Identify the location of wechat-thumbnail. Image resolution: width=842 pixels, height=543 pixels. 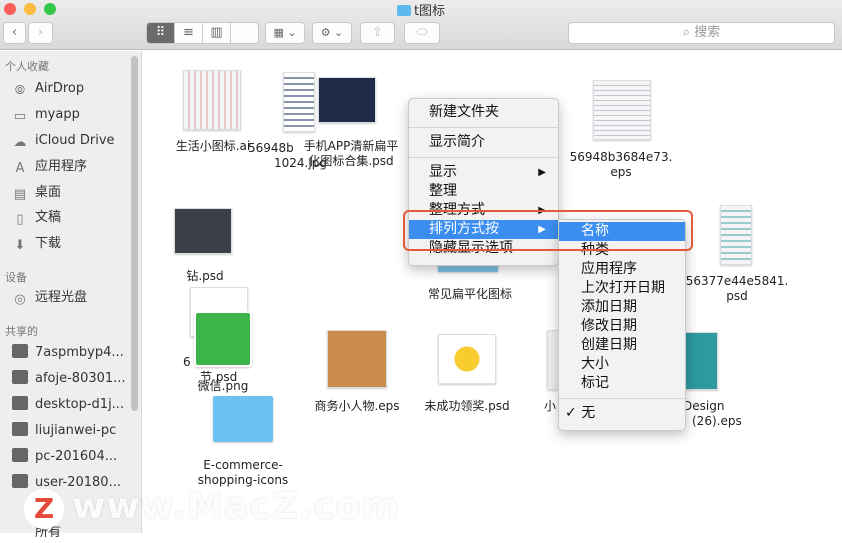
(223, 339).